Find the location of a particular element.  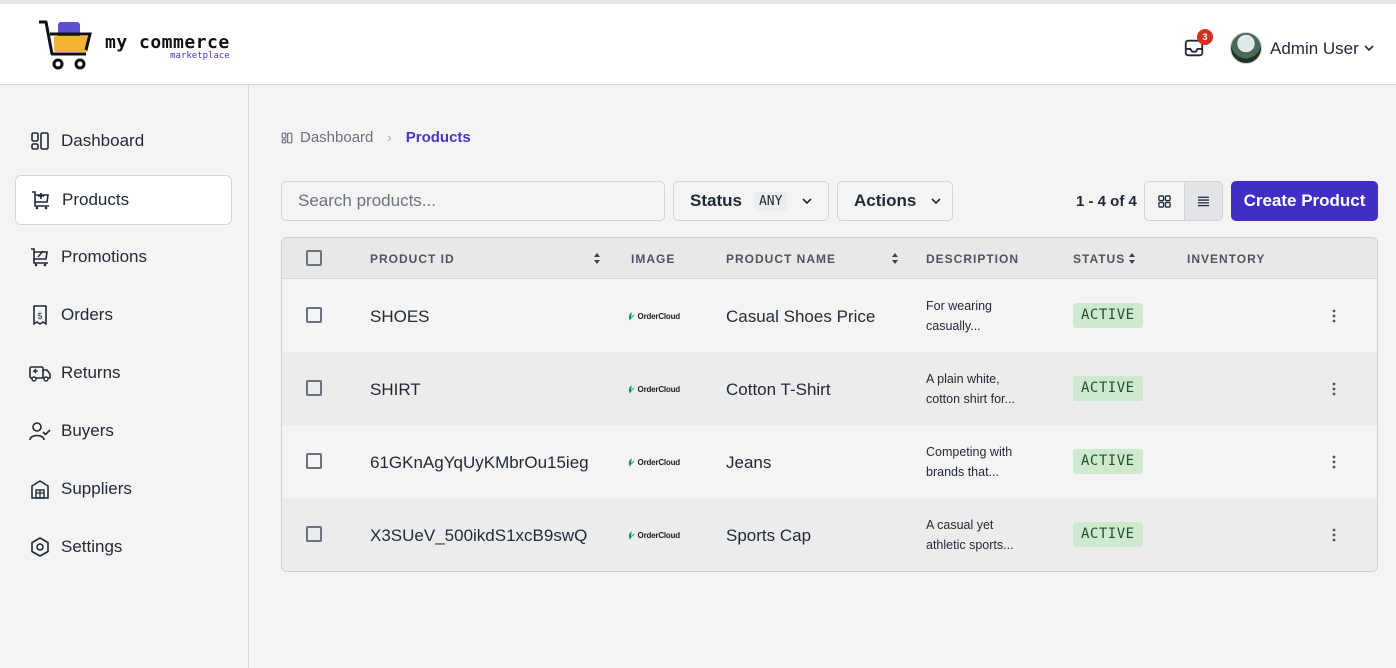

sidebar-item-products: Products is located at coordinates (123, 200).